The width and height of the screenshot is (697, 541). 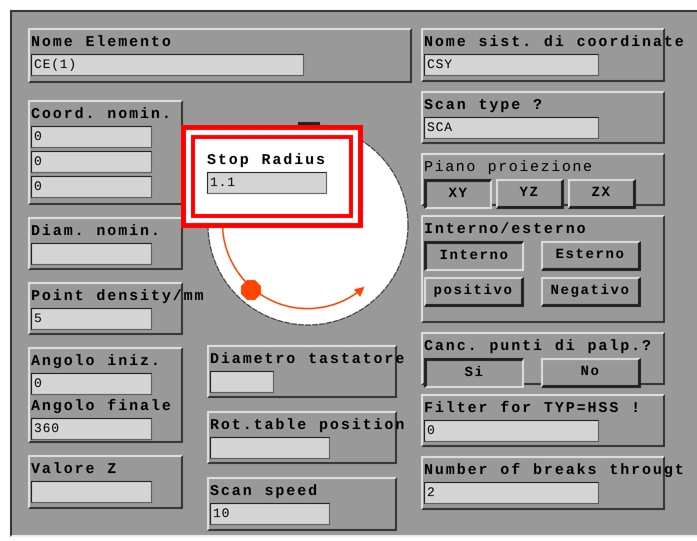 What do you see at coordinates (533, 408) in the screenshot?
I see `field-label: Filter for TYP=HSS !` at bounding box center [533, 408].